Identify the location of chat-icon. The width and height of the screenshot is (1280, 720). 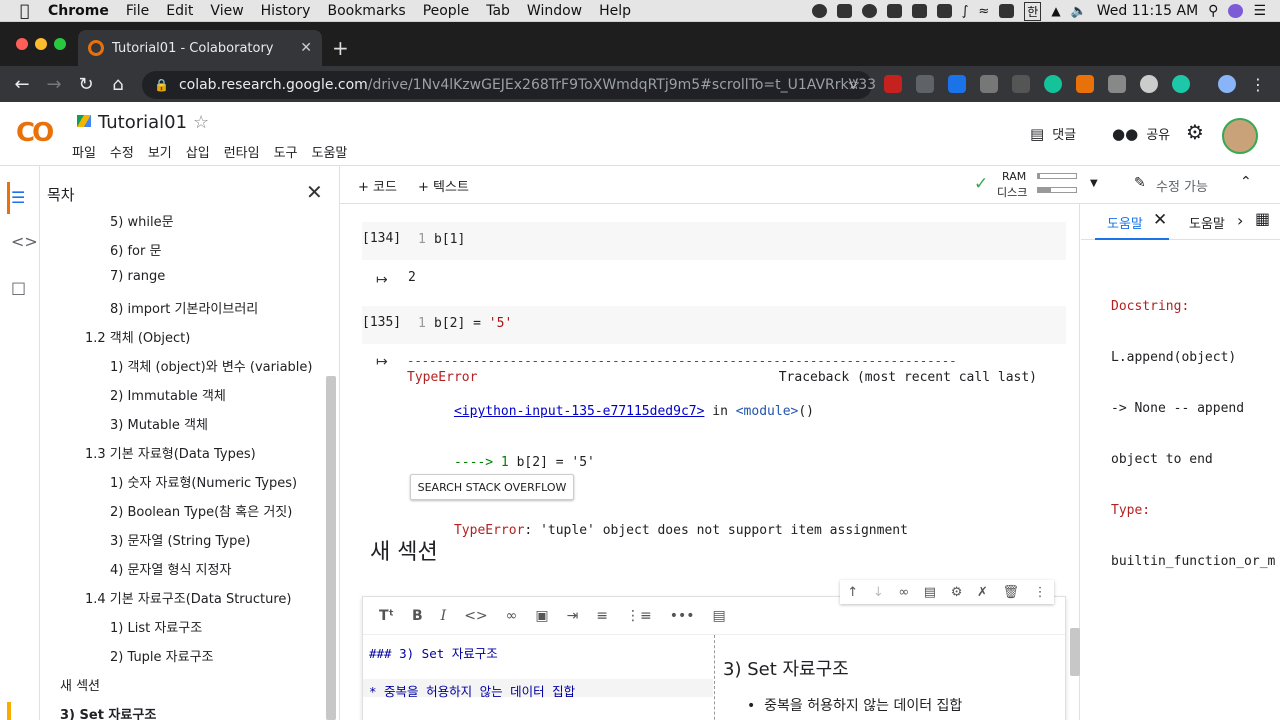
(894, 11).